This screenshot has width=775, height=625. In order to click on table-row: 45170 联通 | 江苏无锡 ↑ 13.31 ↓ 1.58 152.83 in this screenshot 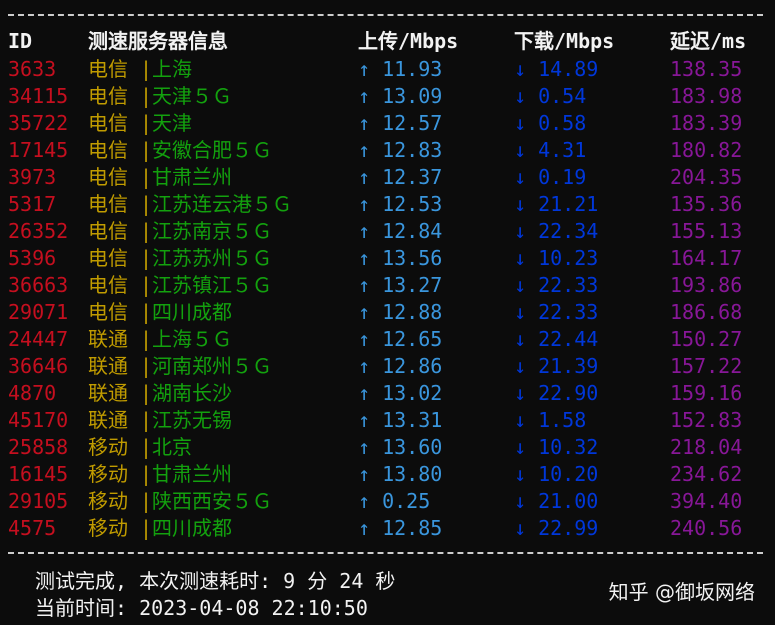, I will do `click(387, 420)`.